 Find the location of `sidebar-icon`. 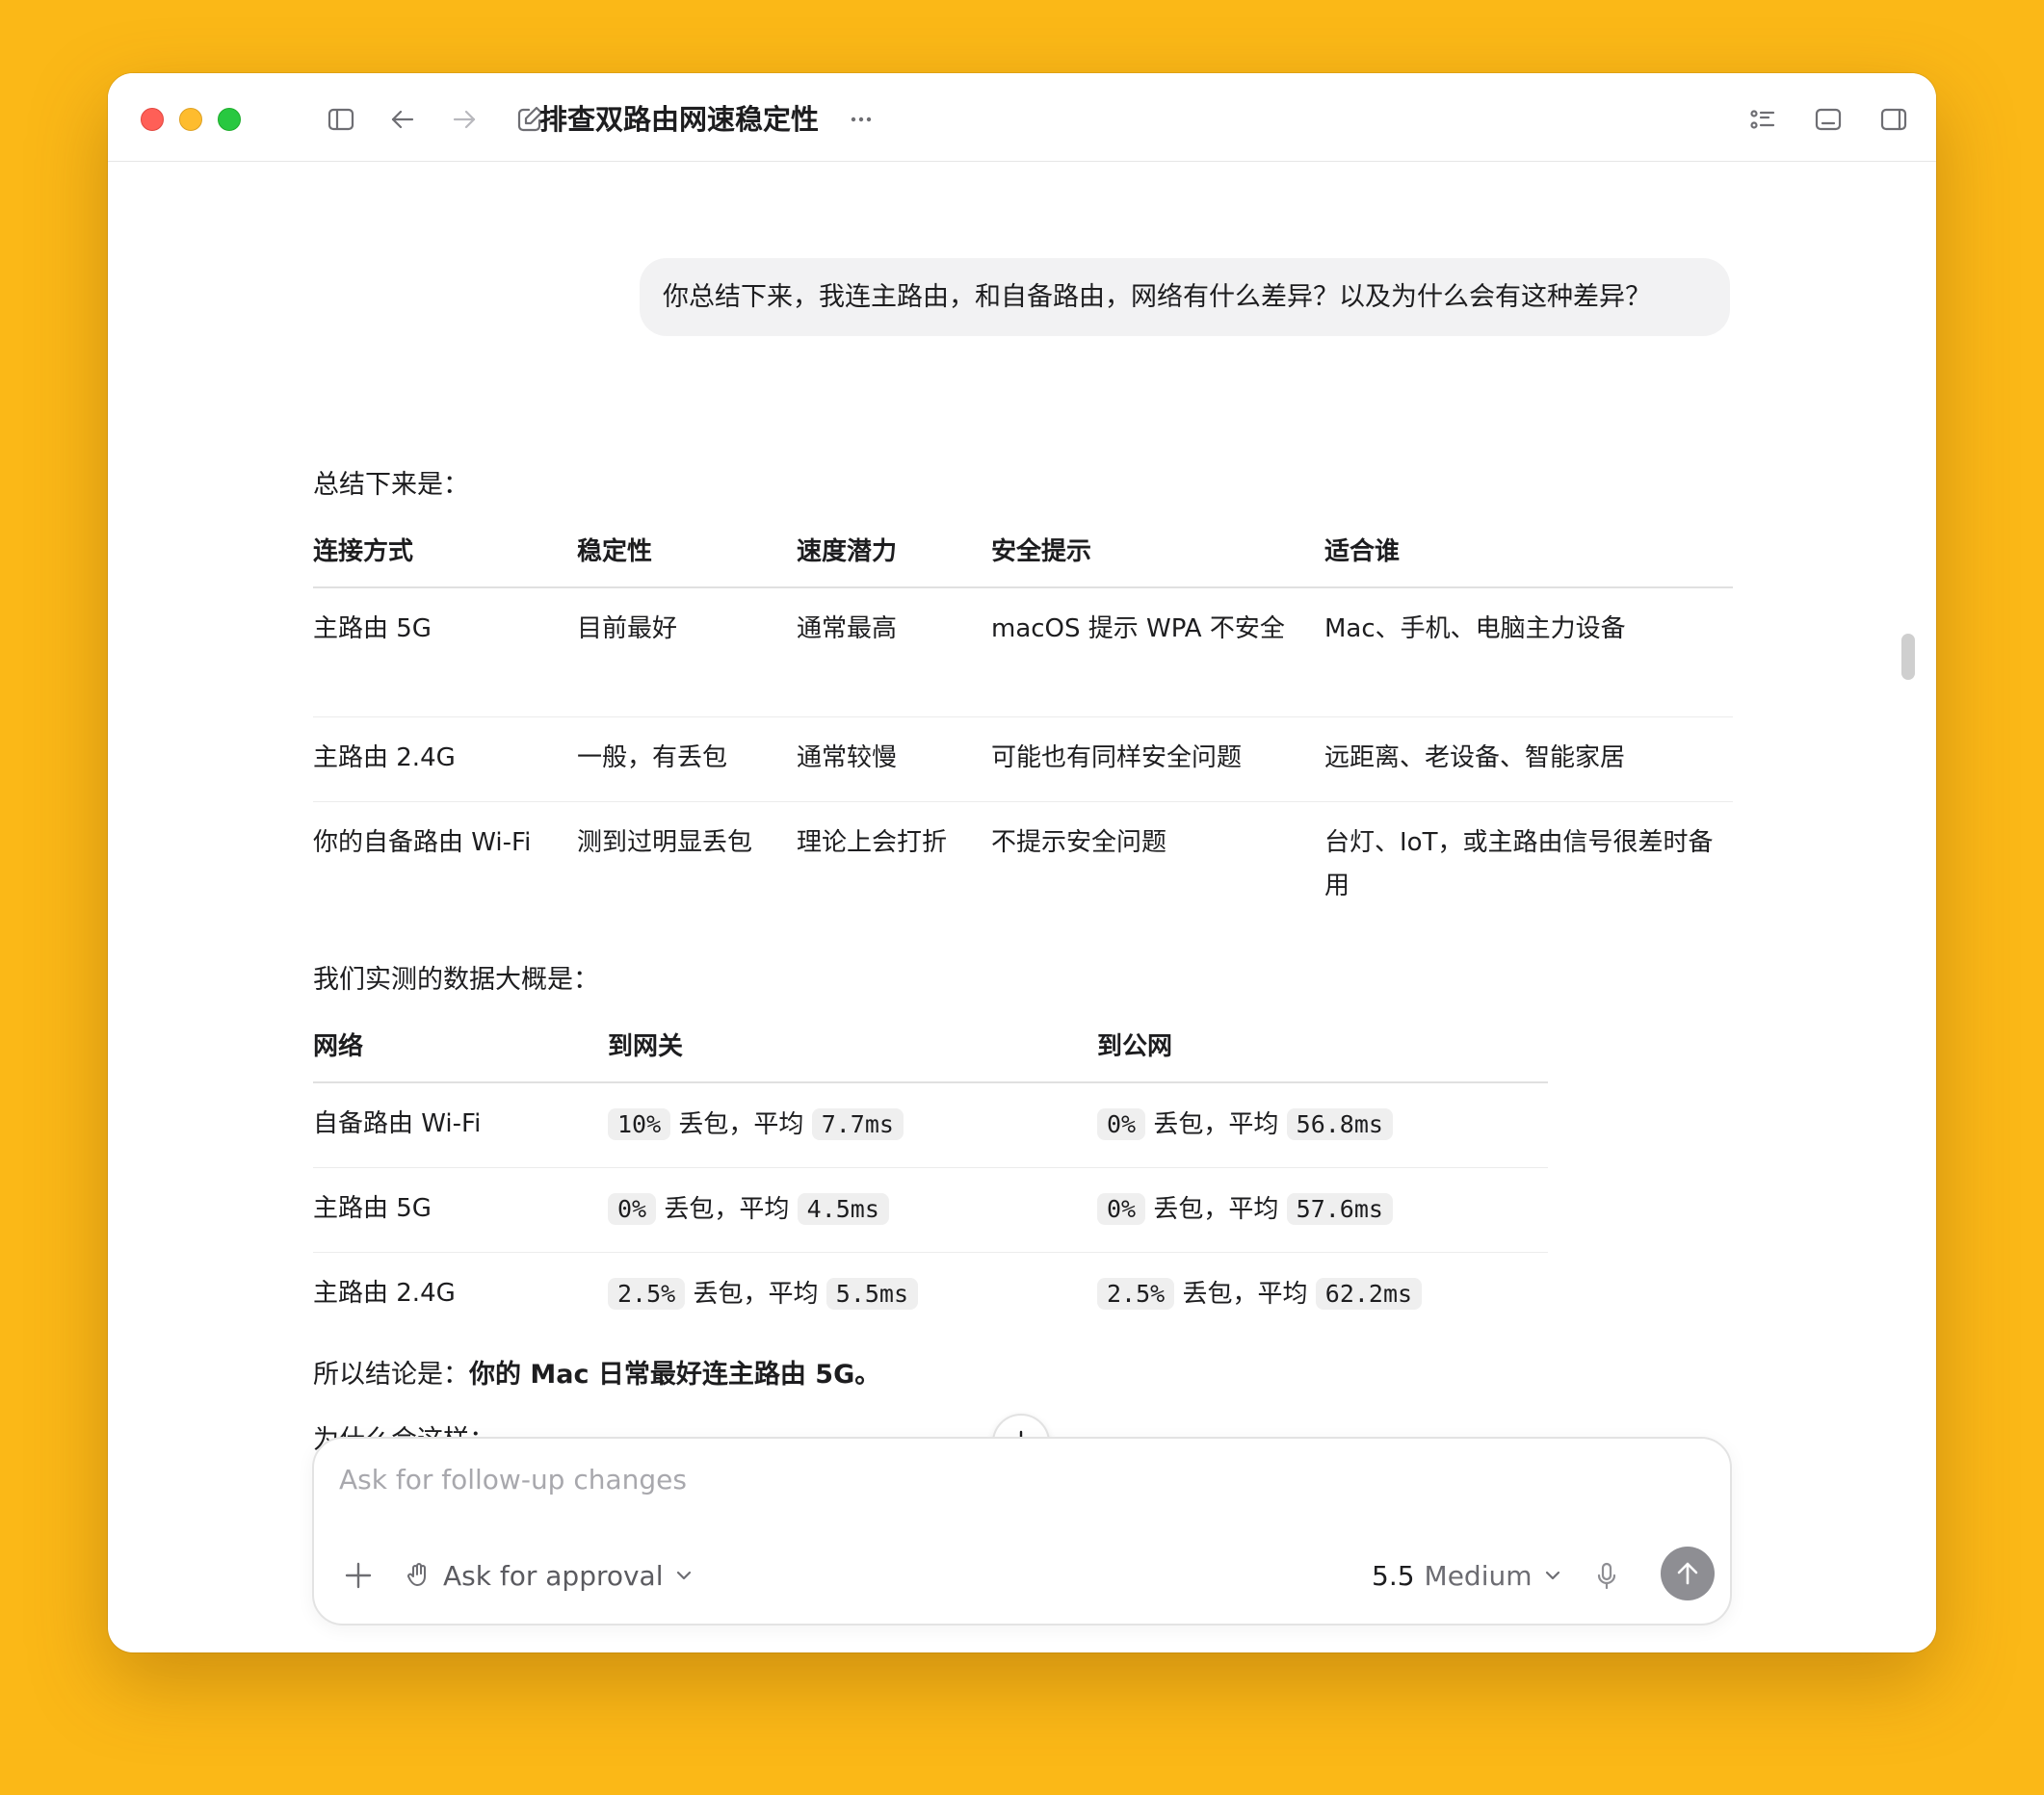

sidebar-icon is located at coordinates (341, 119).